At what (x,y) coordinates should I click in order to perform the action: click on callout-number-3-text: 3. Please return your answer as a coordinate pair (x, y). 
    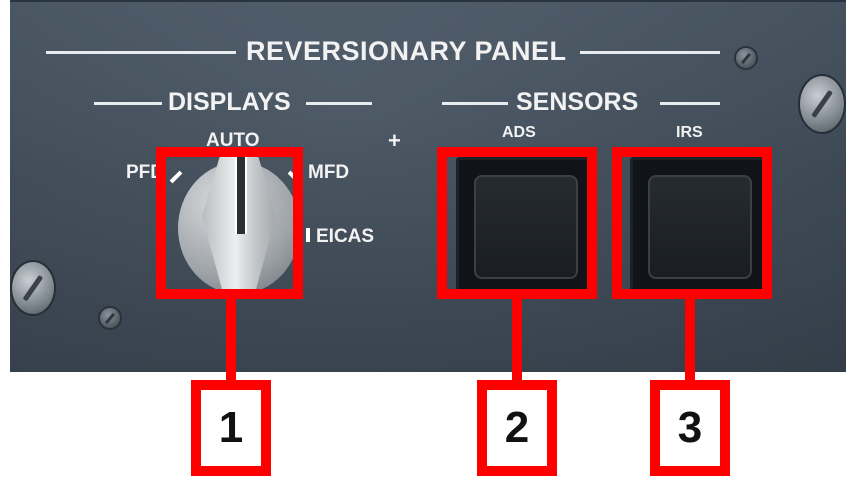
    Looking at the image, I should click on (690, 427).